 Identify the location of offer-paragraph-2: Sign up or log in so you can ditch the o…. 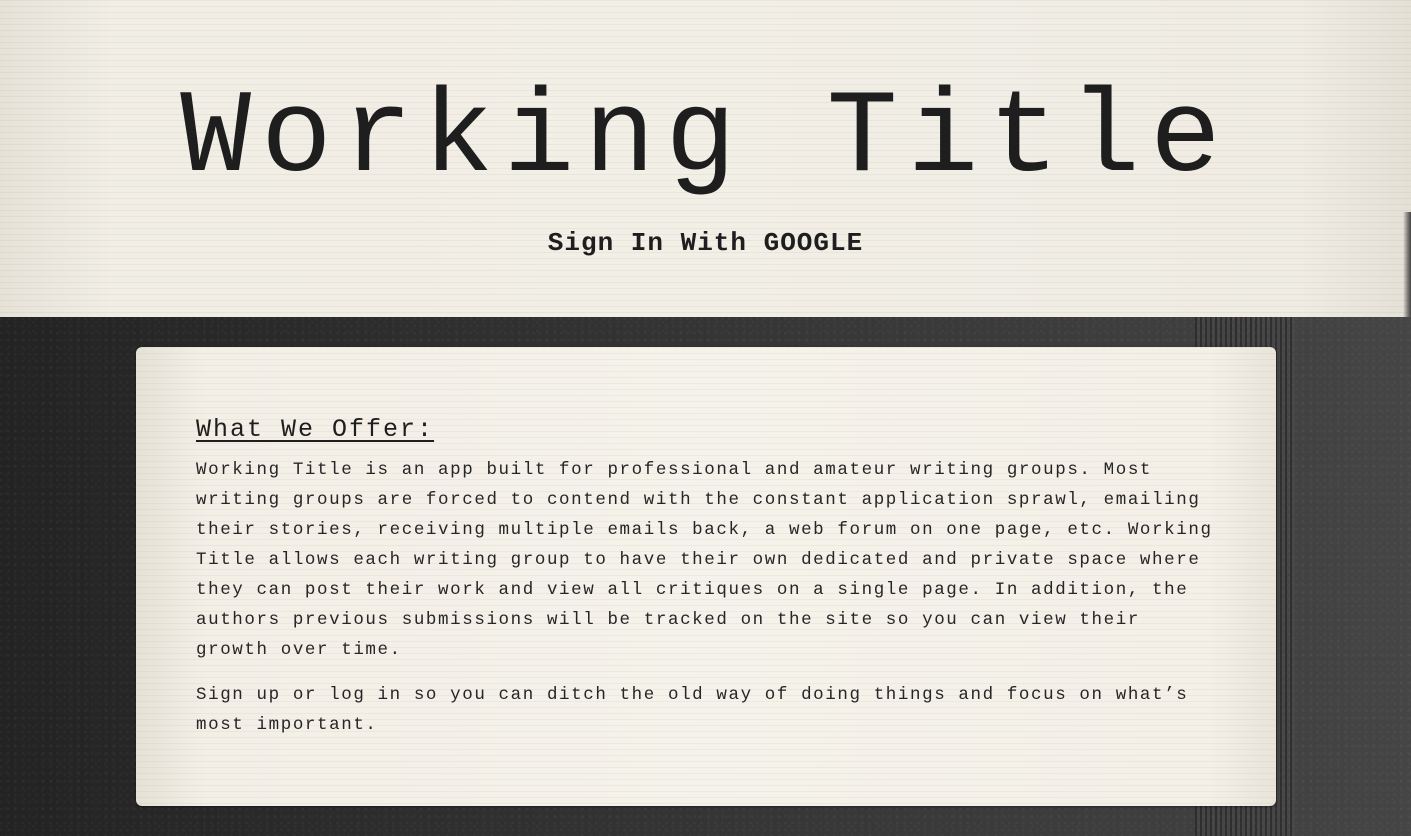
(692, 710).